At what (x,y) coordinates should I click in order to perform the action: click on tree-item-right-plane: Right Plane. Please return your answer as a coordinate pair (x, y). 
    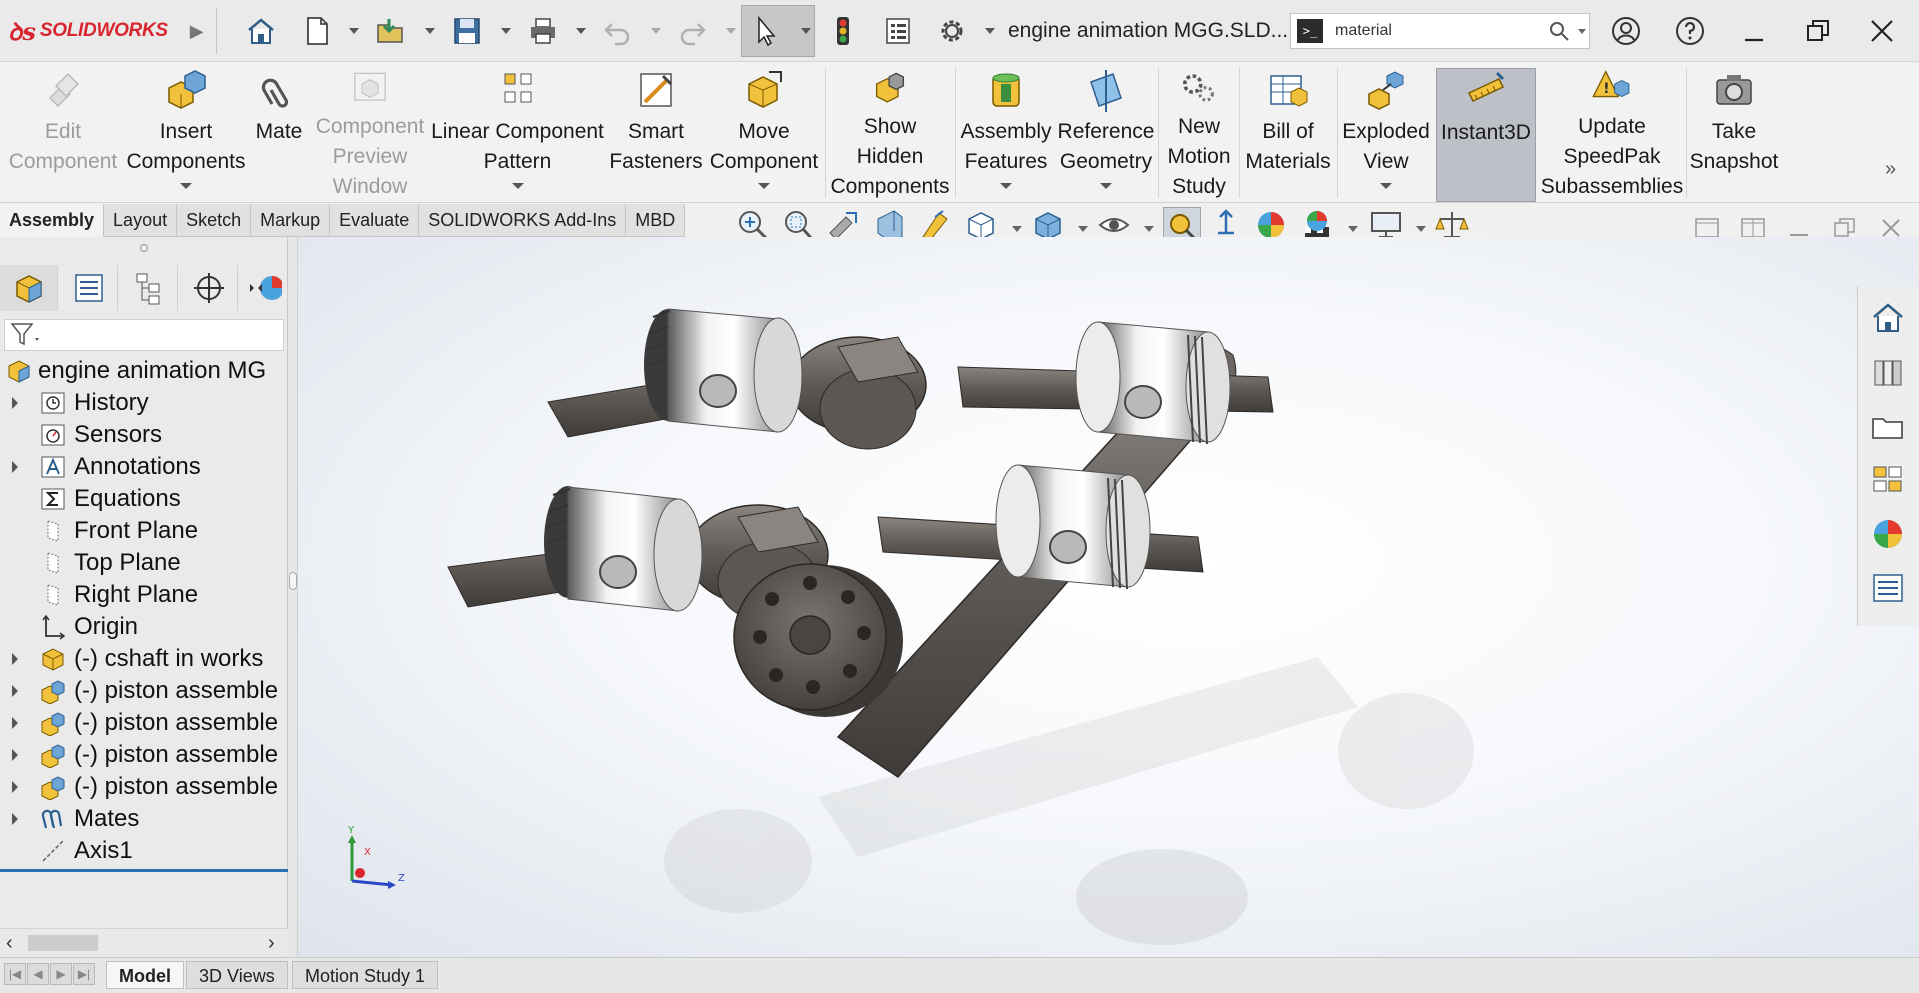
    Looking at the image, I should click on (144, 595).